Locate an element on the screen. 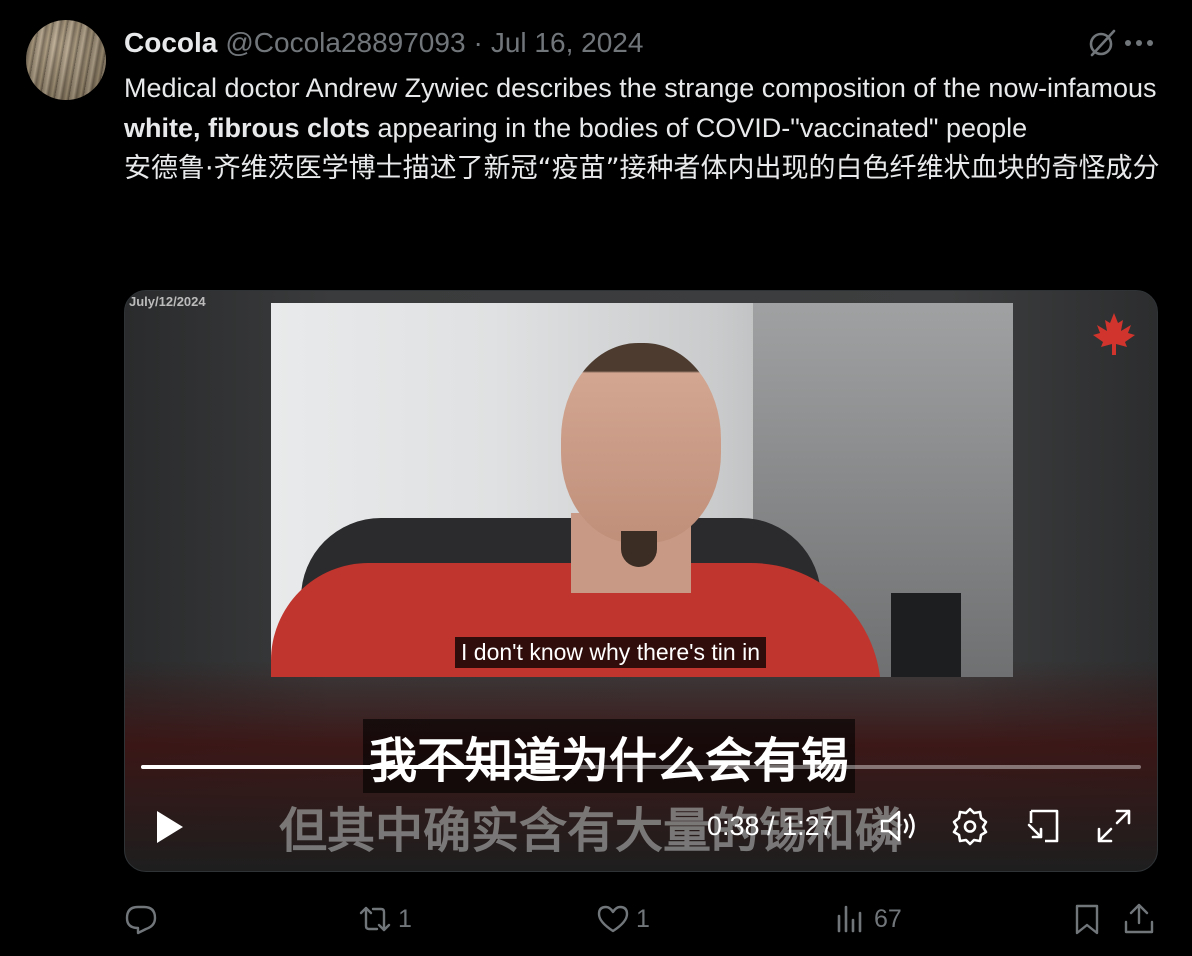 Image resolution: width=1192 pixels, height=956 pixels. video-date-stamp: July/12/2024 is located at coordinates (167, 301).